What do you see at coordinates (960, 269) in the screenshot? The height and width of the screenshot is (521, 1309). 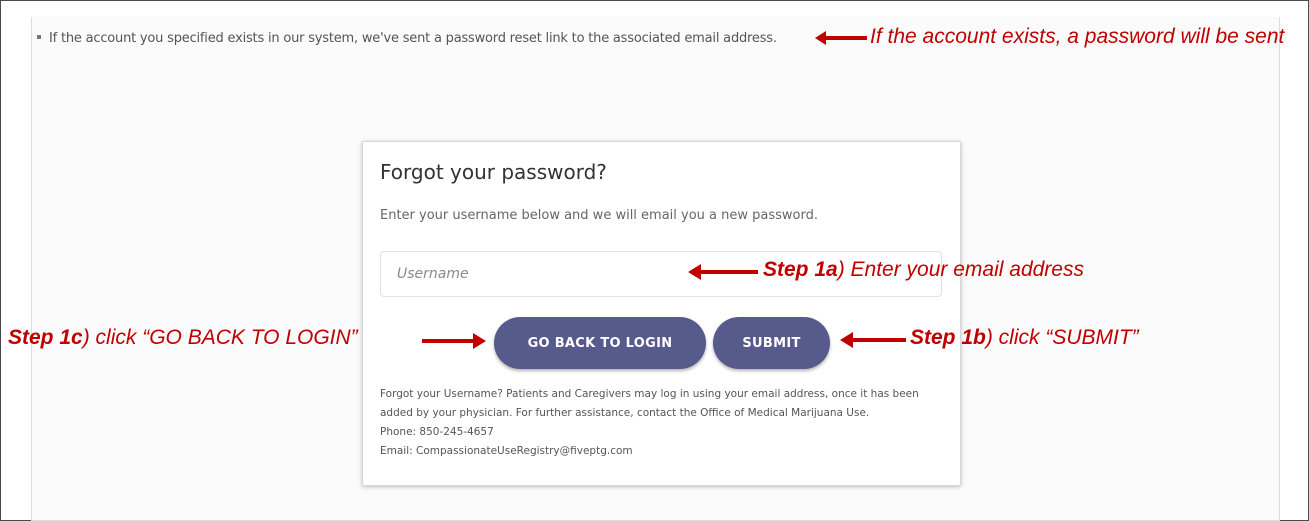 I see `step-1a-text: ) Enter your email address` at bounding box center [960, 269].